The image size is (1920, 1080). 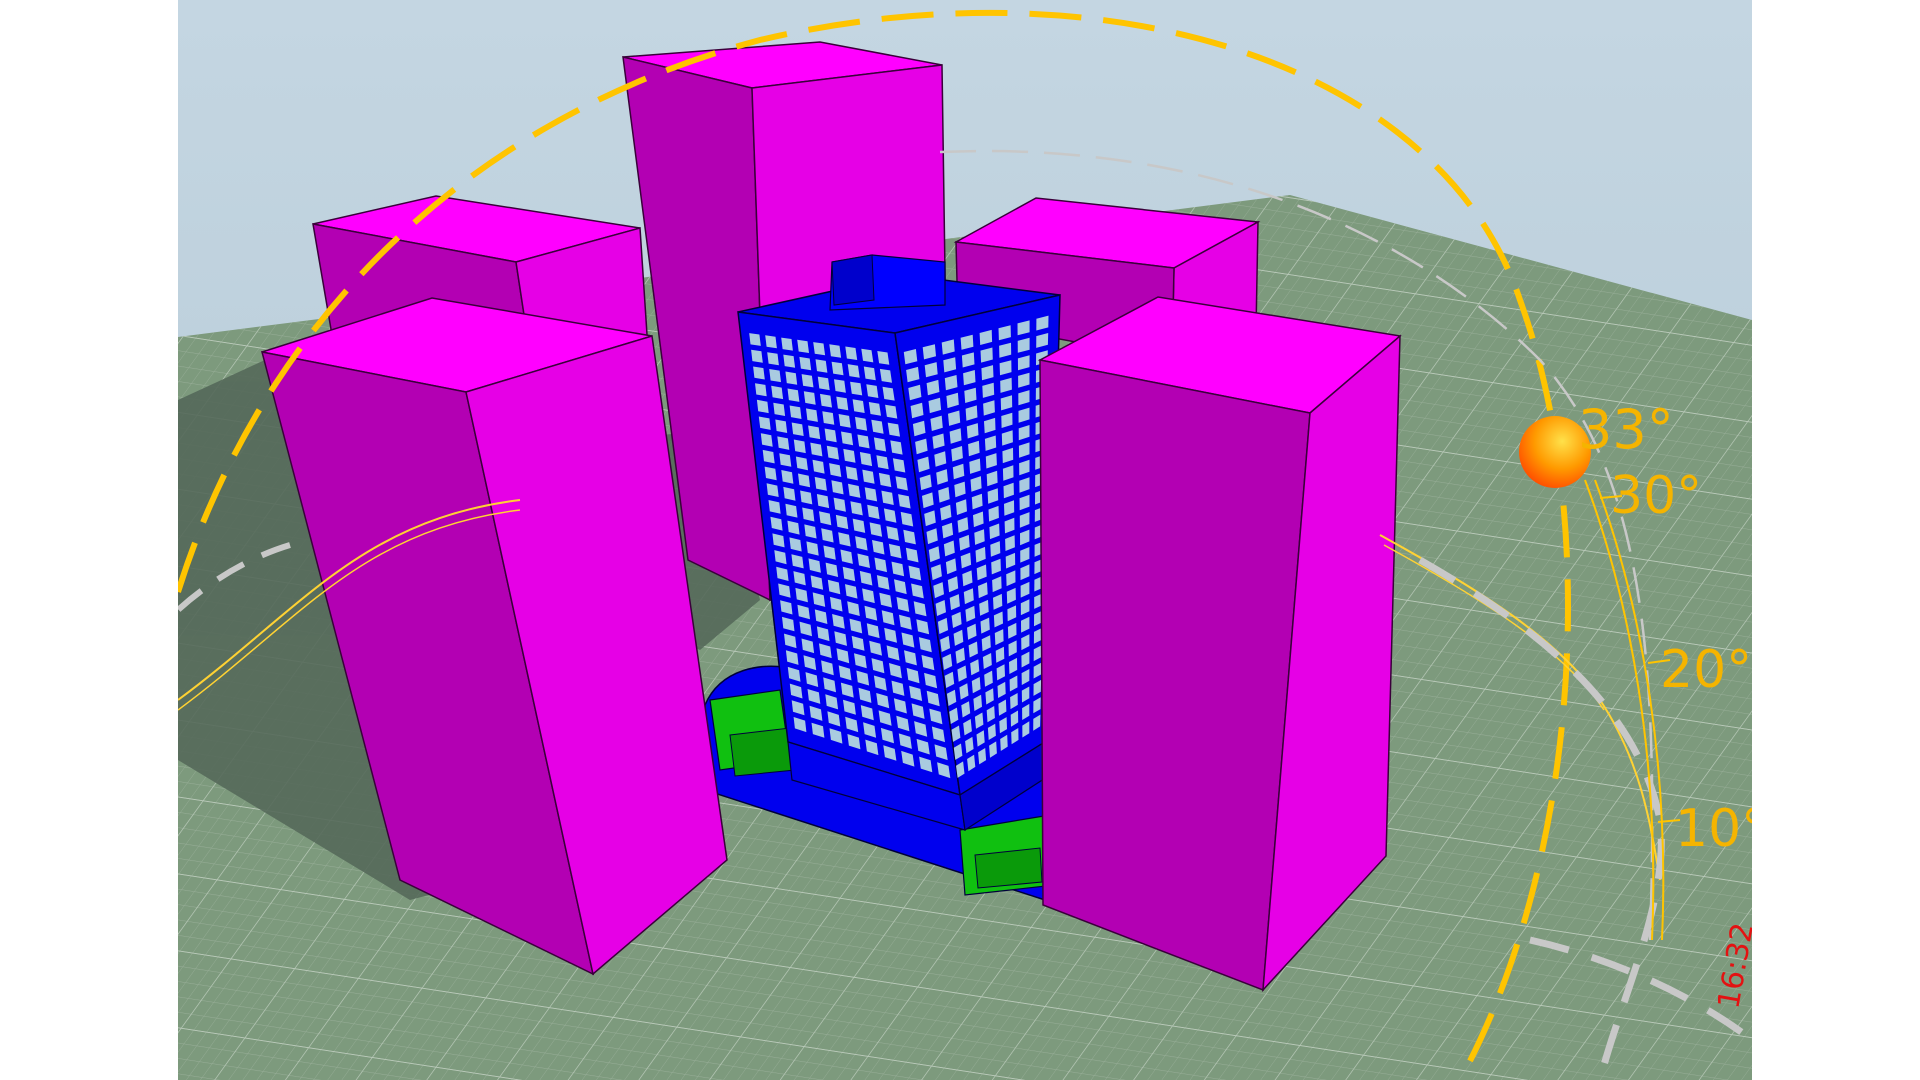 What do you see at coordinates (1219, 644) in the screenshot?
I see `massing-block-front-right` at bounding box center [1219, 644].